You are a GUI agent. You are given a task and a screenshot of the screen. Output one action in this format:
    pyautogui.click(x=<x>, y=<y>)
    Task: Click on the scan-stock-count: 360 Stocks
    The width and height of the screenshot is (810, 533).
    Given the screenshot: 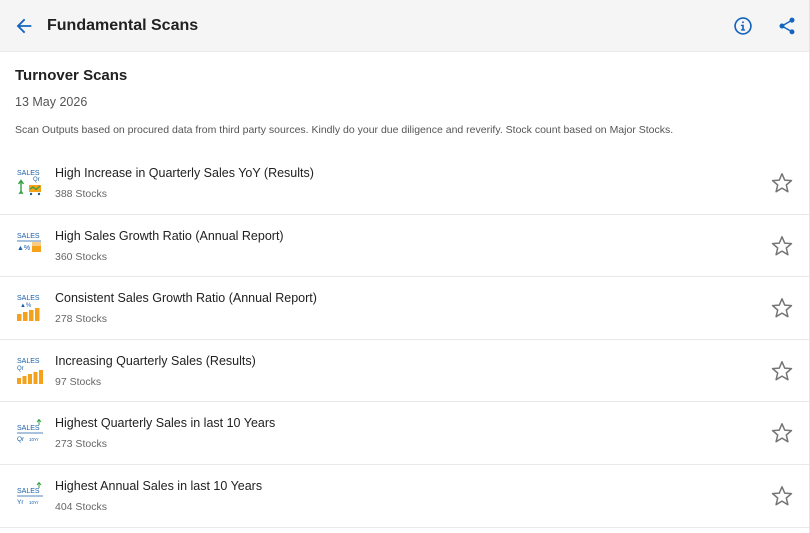 What is the action you would take?
    pyautogui.click(x=81, y=256)
    